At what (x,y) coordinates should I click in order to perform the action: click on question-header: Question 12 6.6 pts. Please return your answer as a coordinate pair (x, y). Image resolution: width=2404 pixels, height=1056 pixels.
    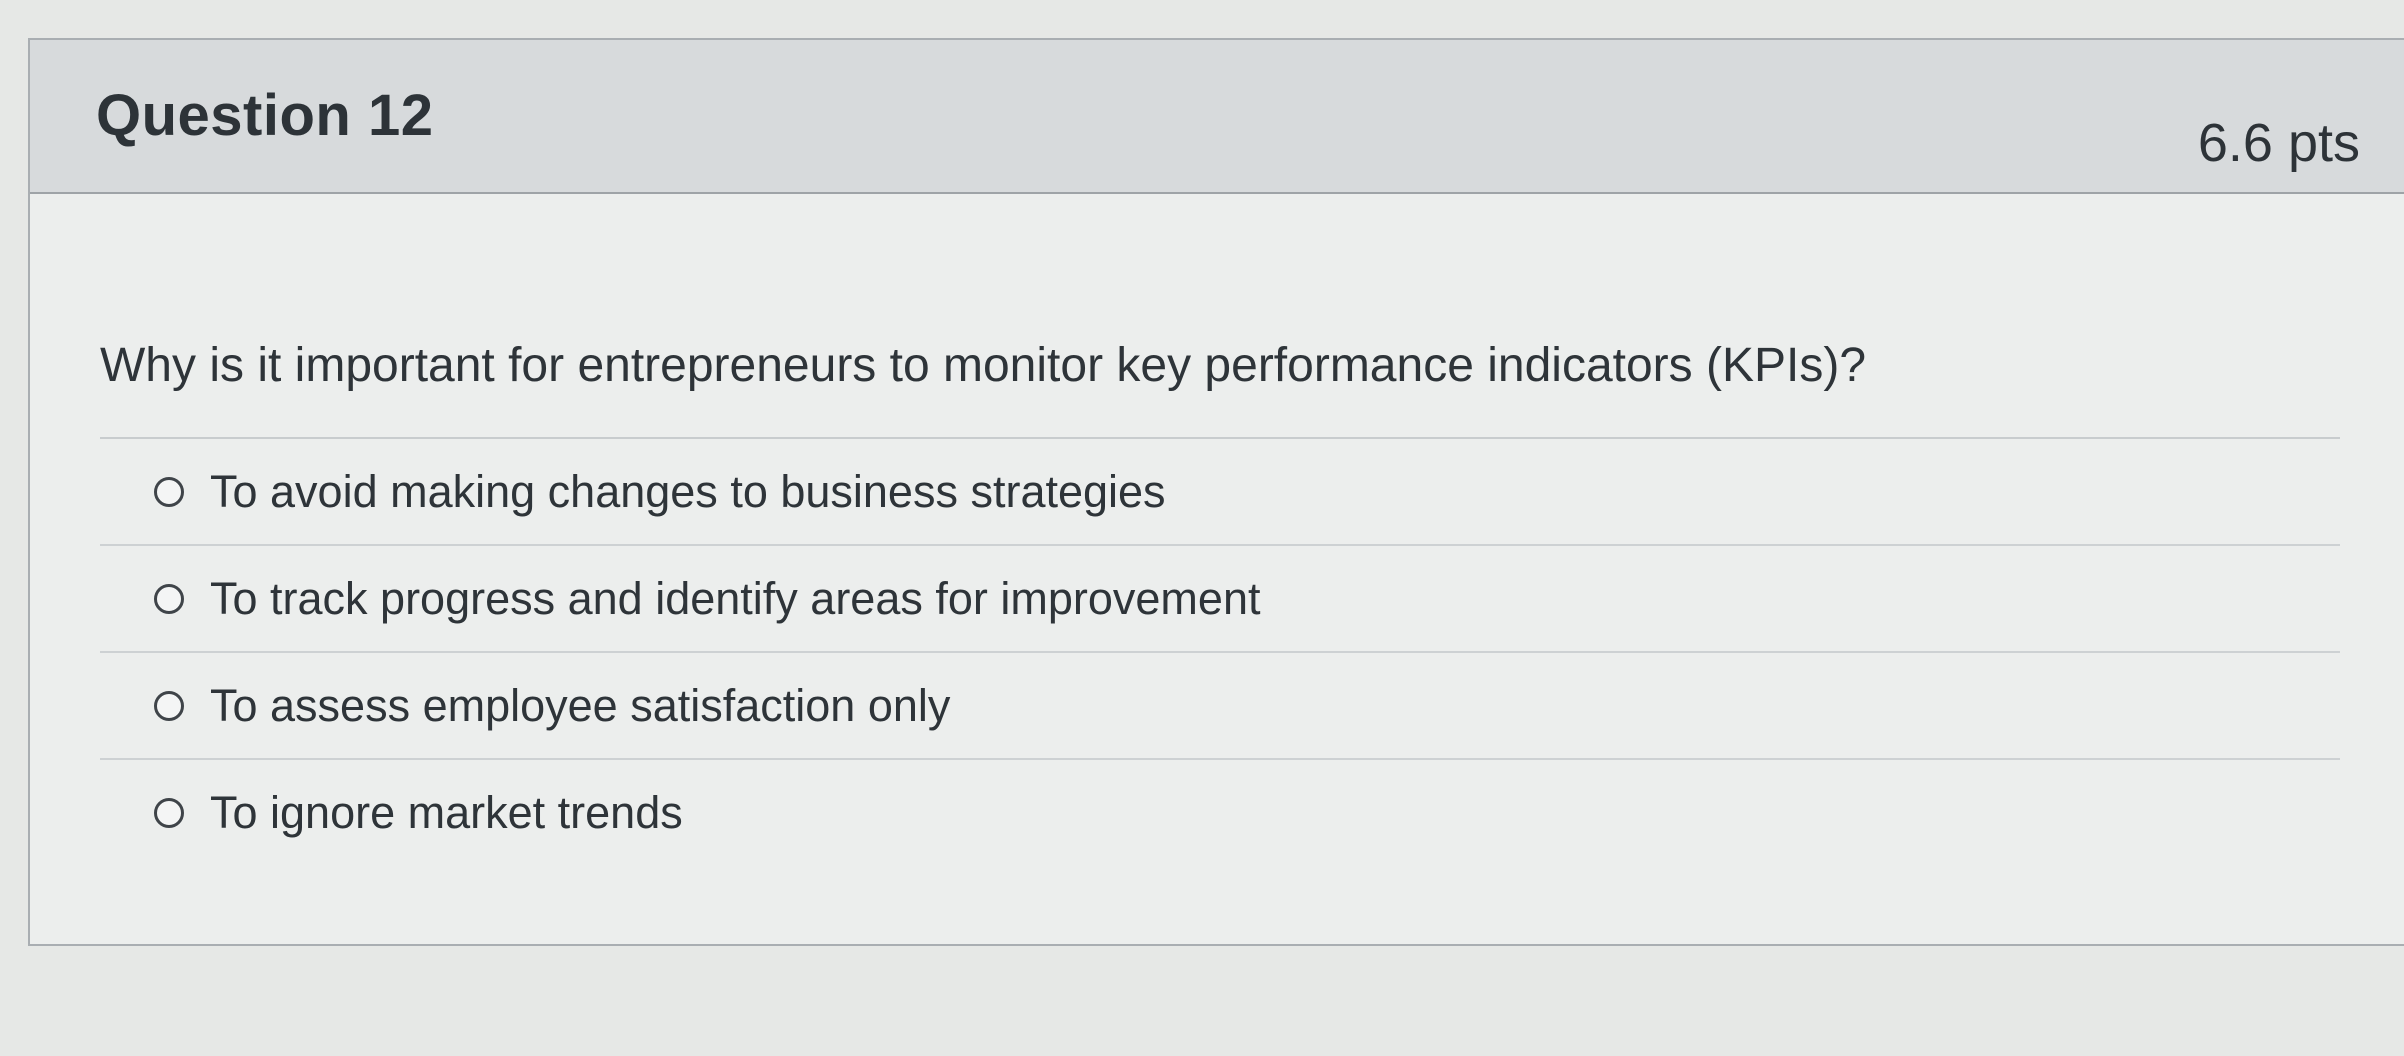
    Looking at the image, I should click on (1217, 117).